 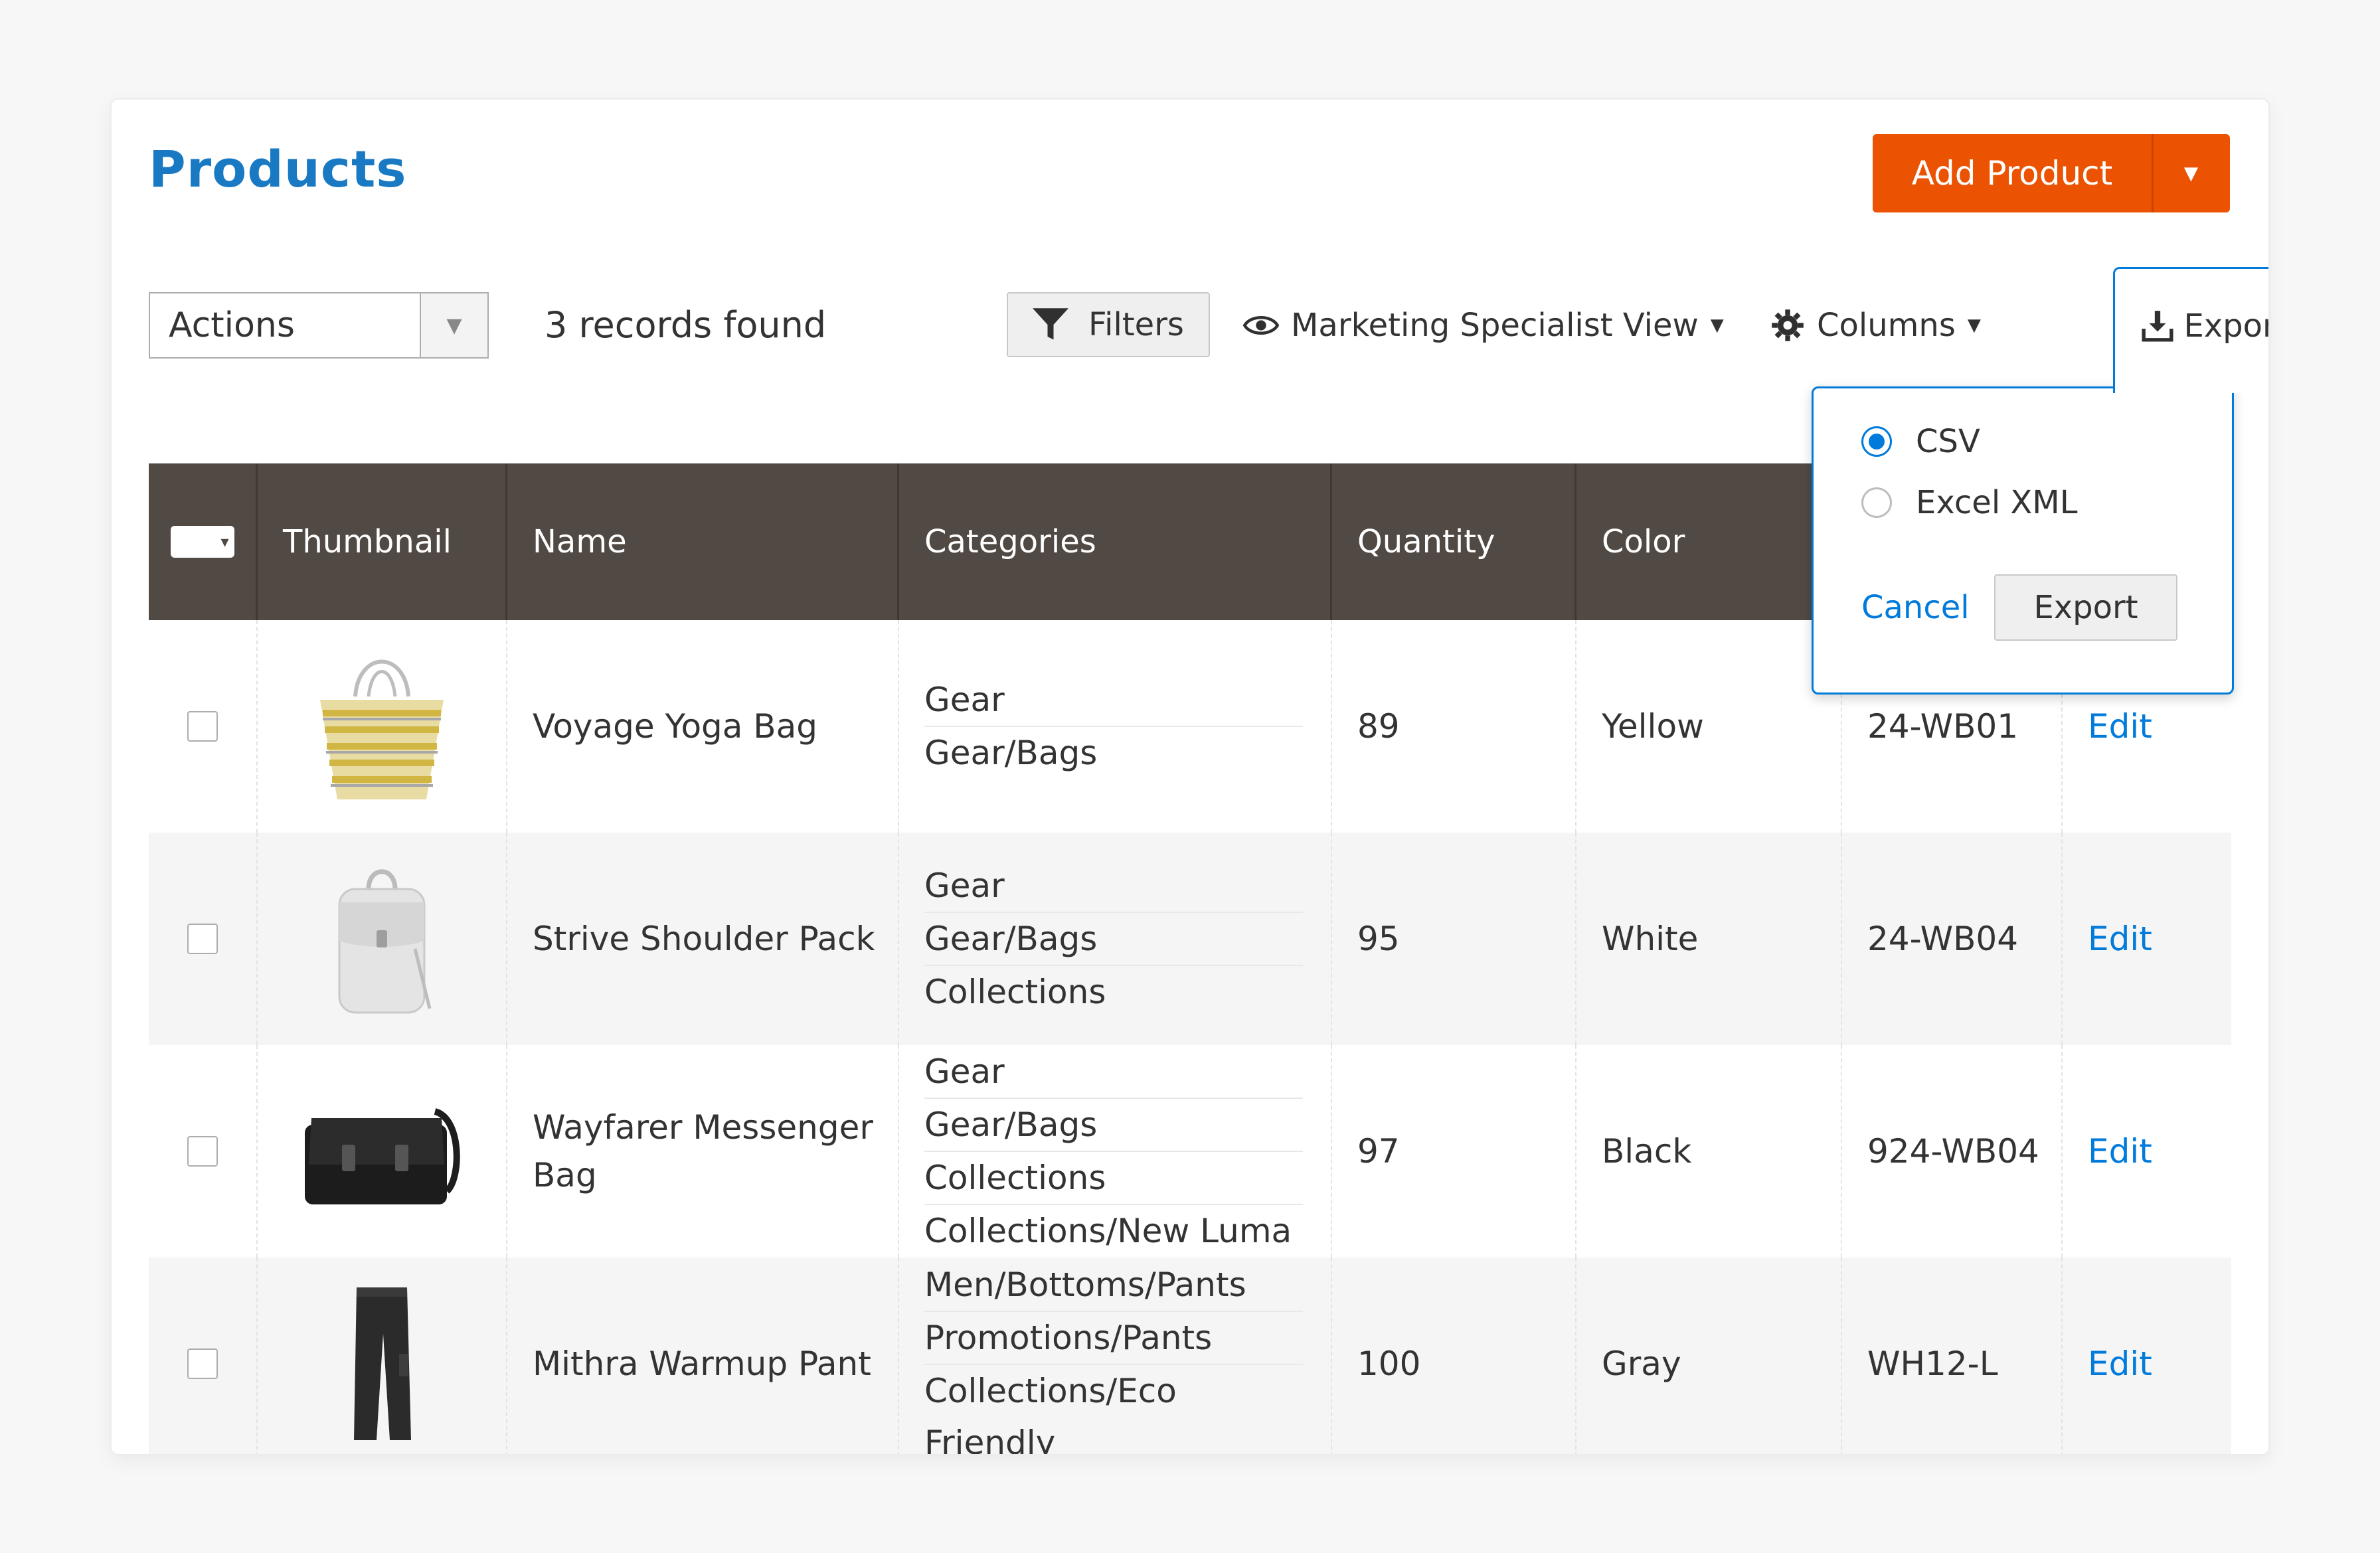 I want to click on column-header-thumbnail: Thumbnail, so click(x=382, y=542).